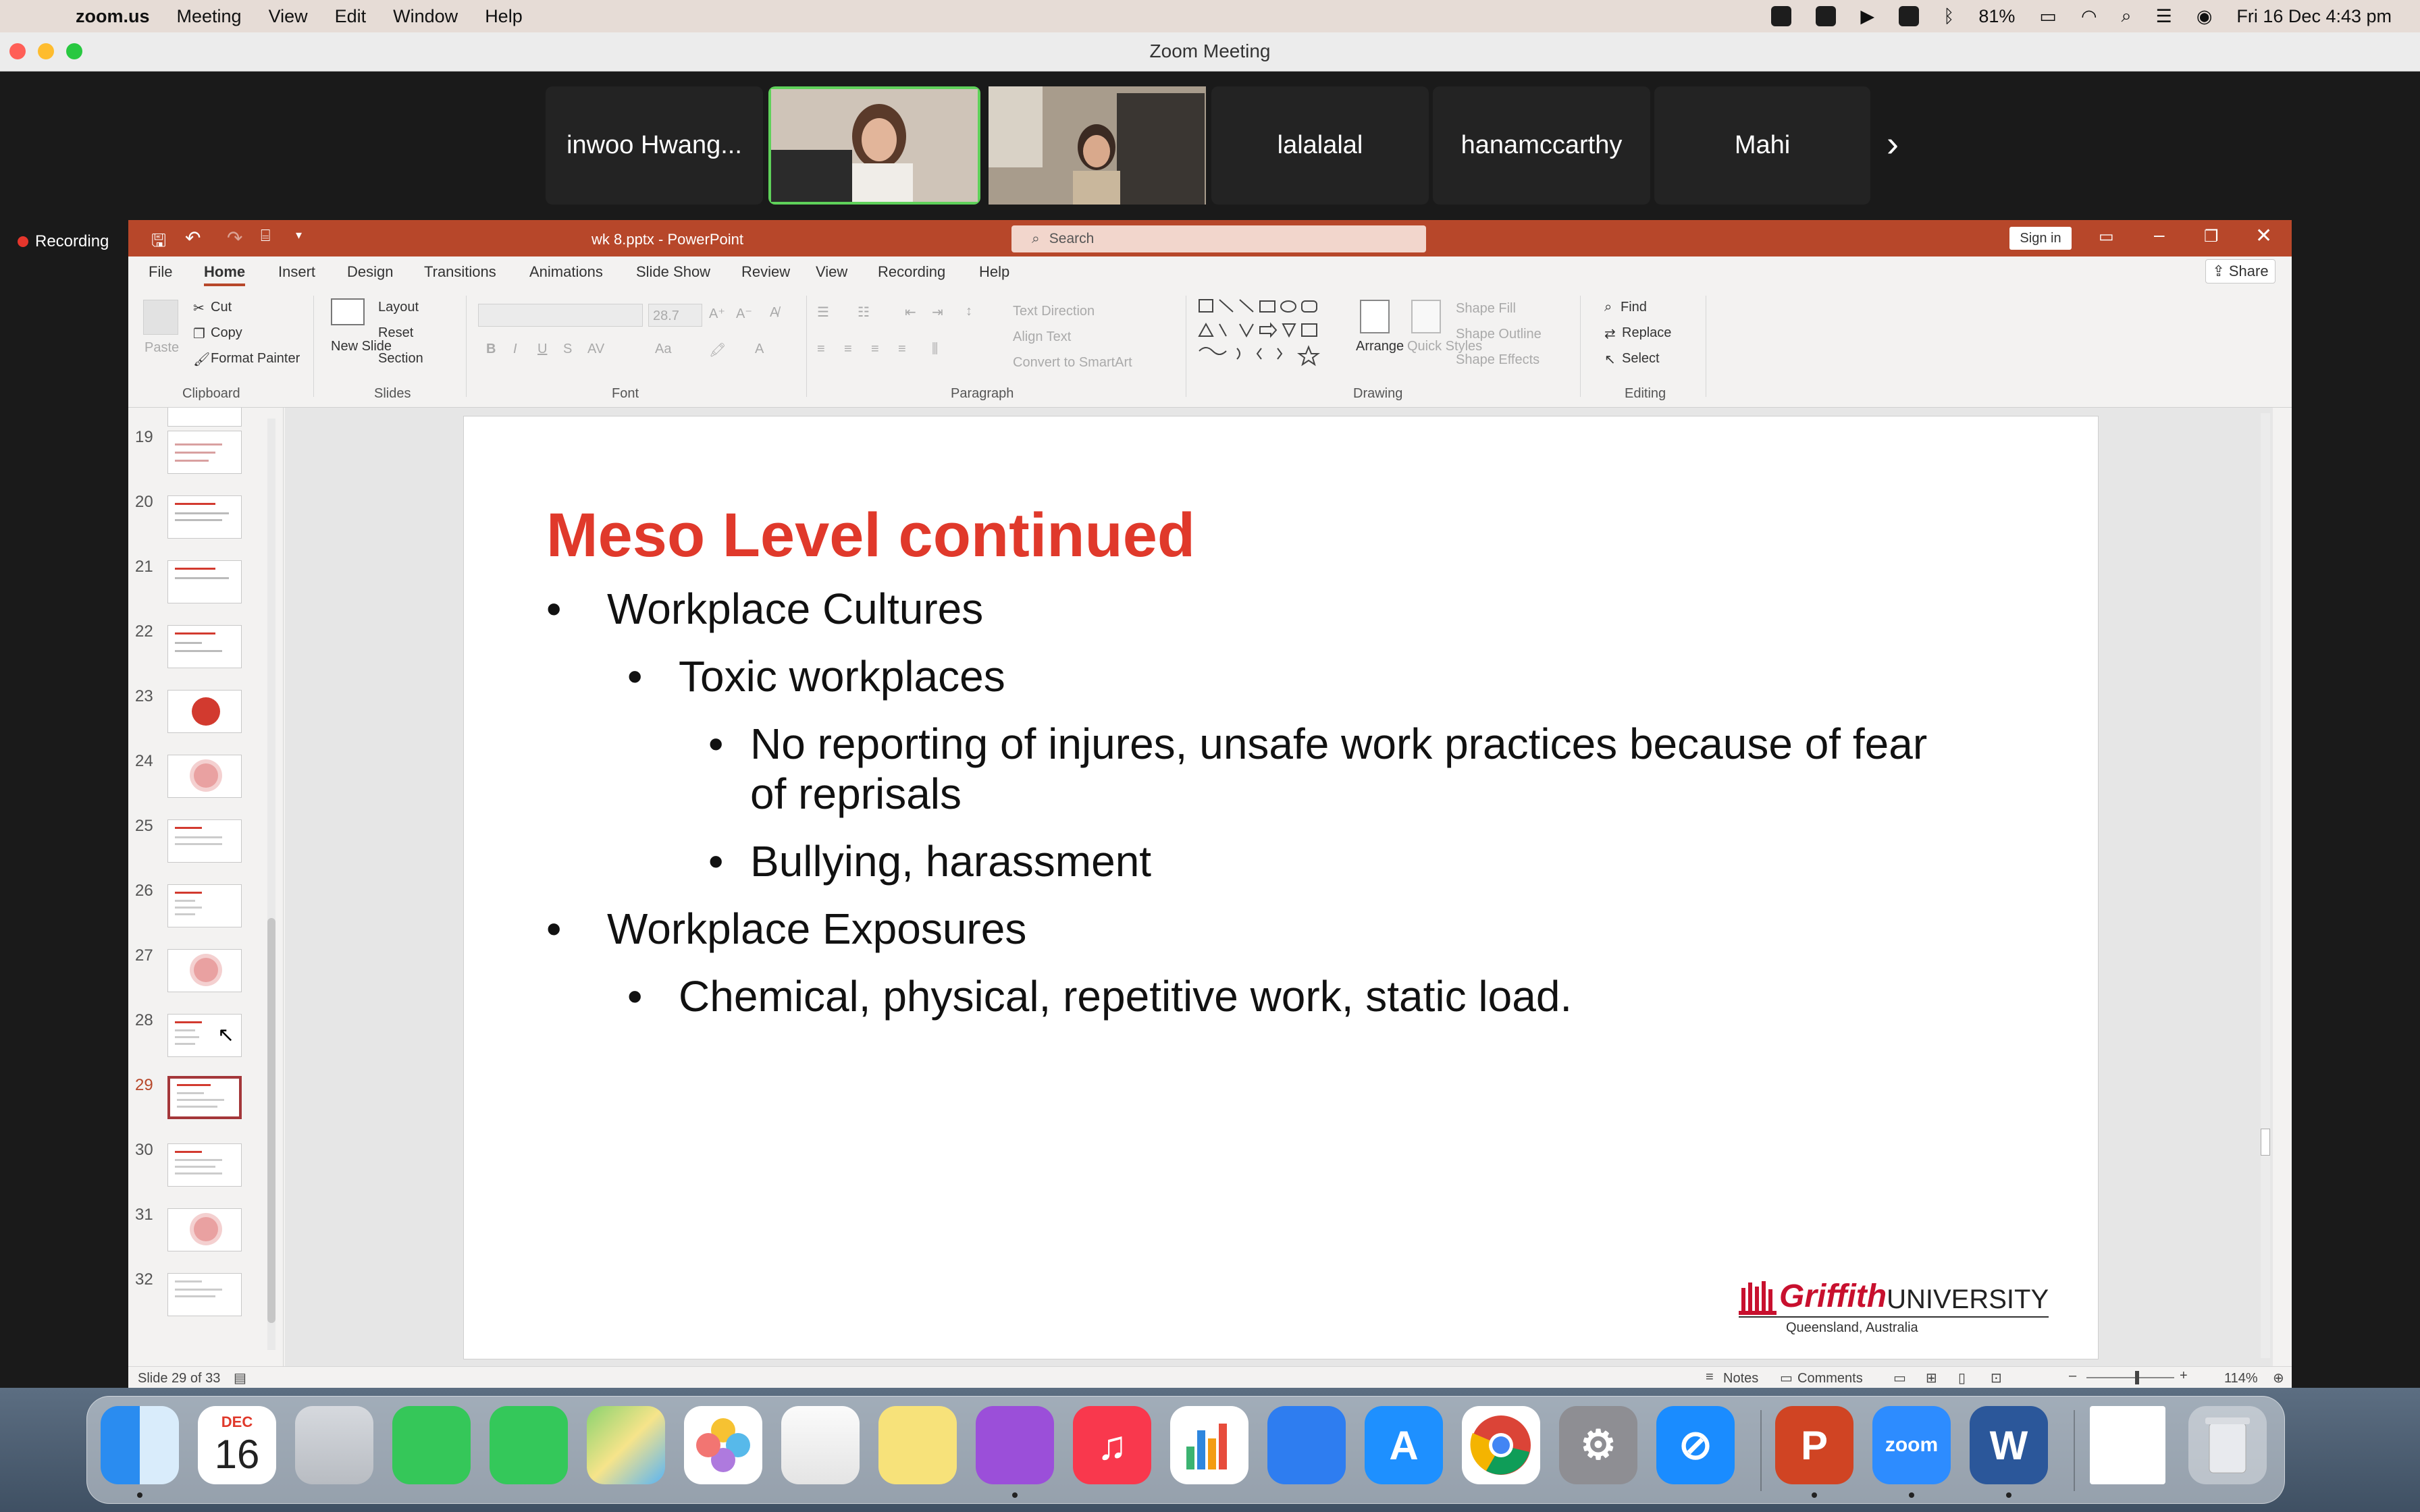 Image resolution: width=2420 pixels, height=1512 pixels. Describe the element at coordinates (937, 312) in the screenshot. I see `increase-indent-icon: ⇥` at that location.